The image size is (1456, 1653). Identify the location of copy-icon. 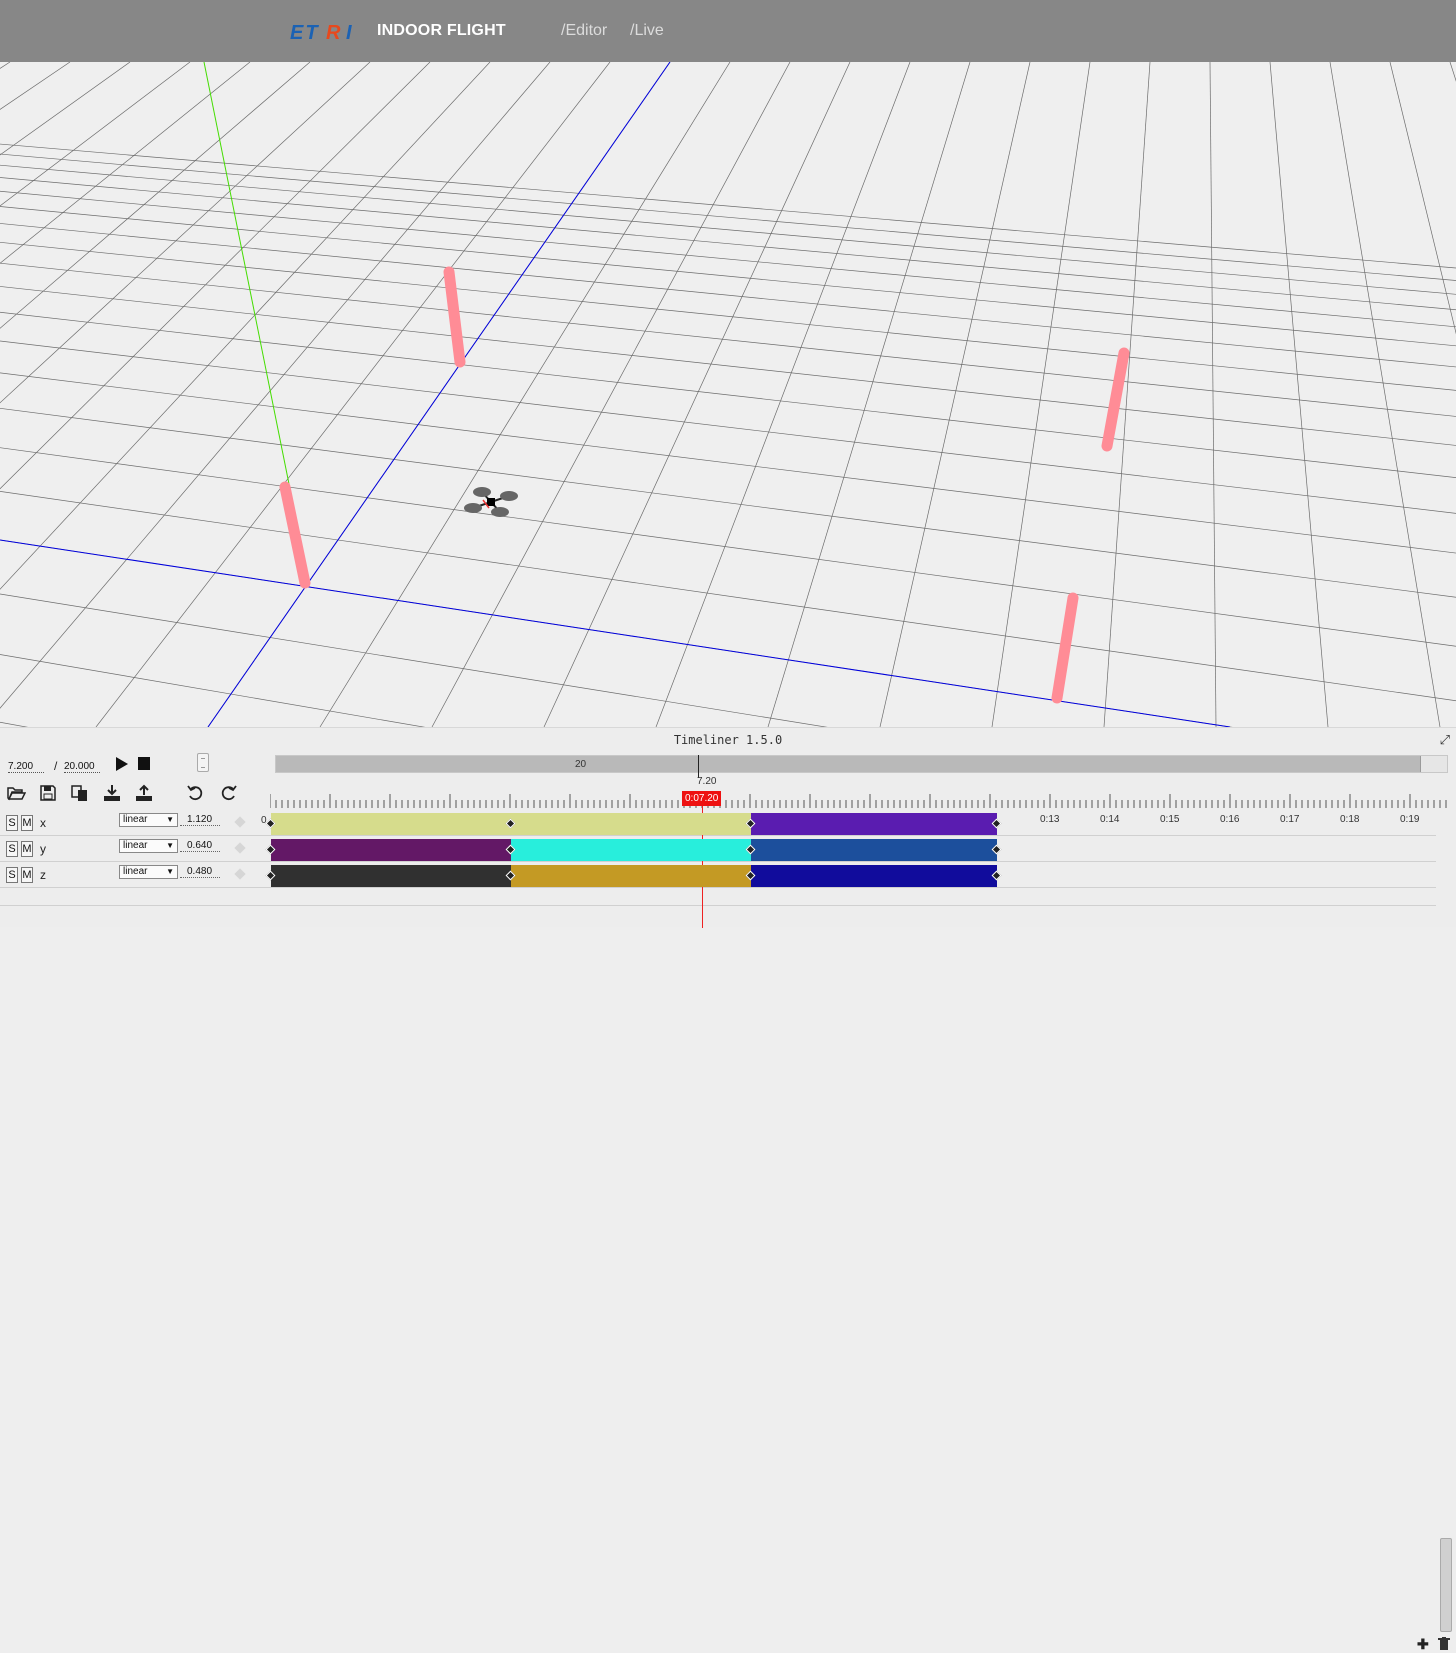
(80, 793).